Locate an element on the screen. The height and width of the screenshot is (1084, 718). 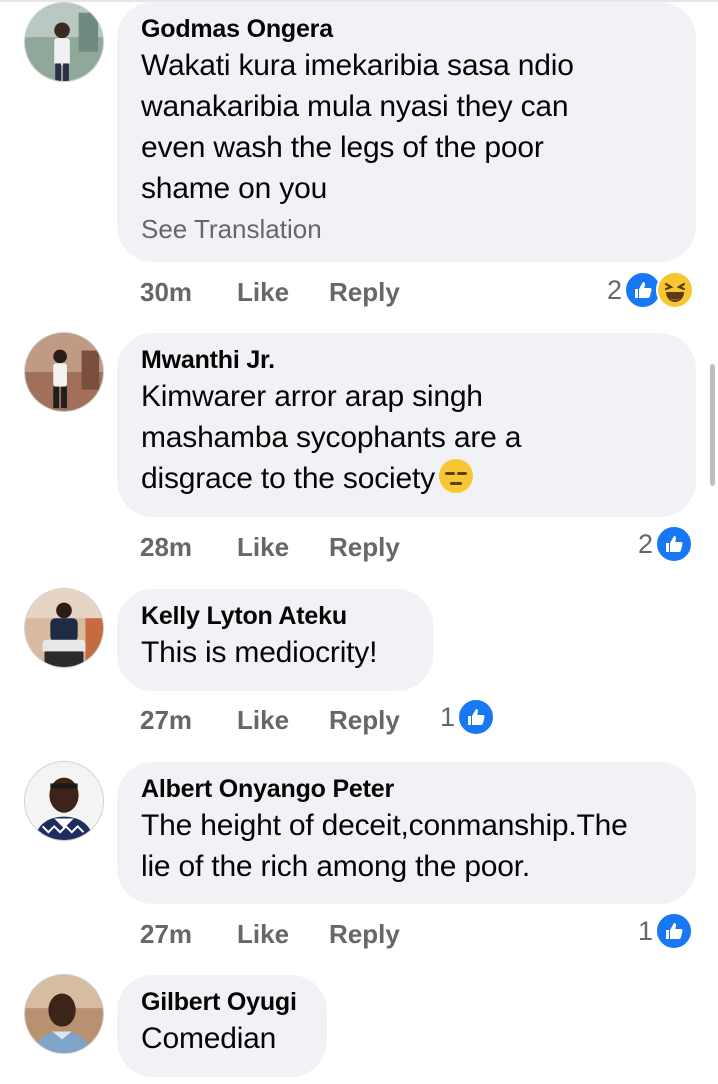
comment-timestamp: 30m is located at coordinates (188, 292).